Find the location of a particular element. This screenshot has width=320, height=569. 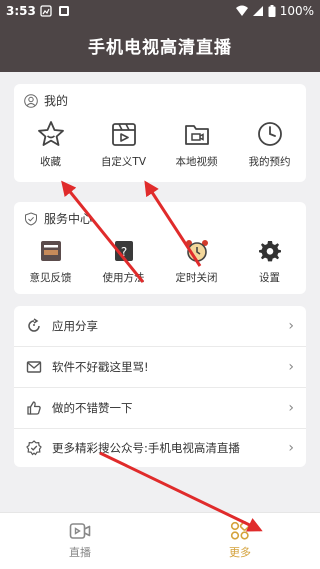

guide-button: ? 使用方法 is located at coordinates (123, 261).